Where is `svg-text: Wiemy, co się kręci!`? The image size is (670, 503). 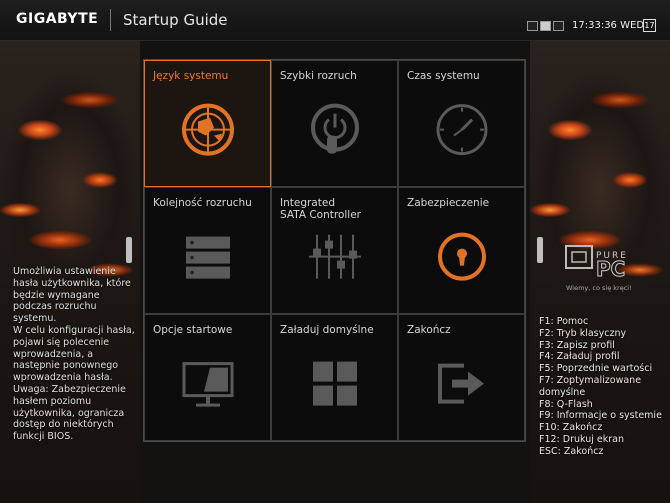 svg-text: Wiemy, co się kręci! is located at coordinates (599, 288).